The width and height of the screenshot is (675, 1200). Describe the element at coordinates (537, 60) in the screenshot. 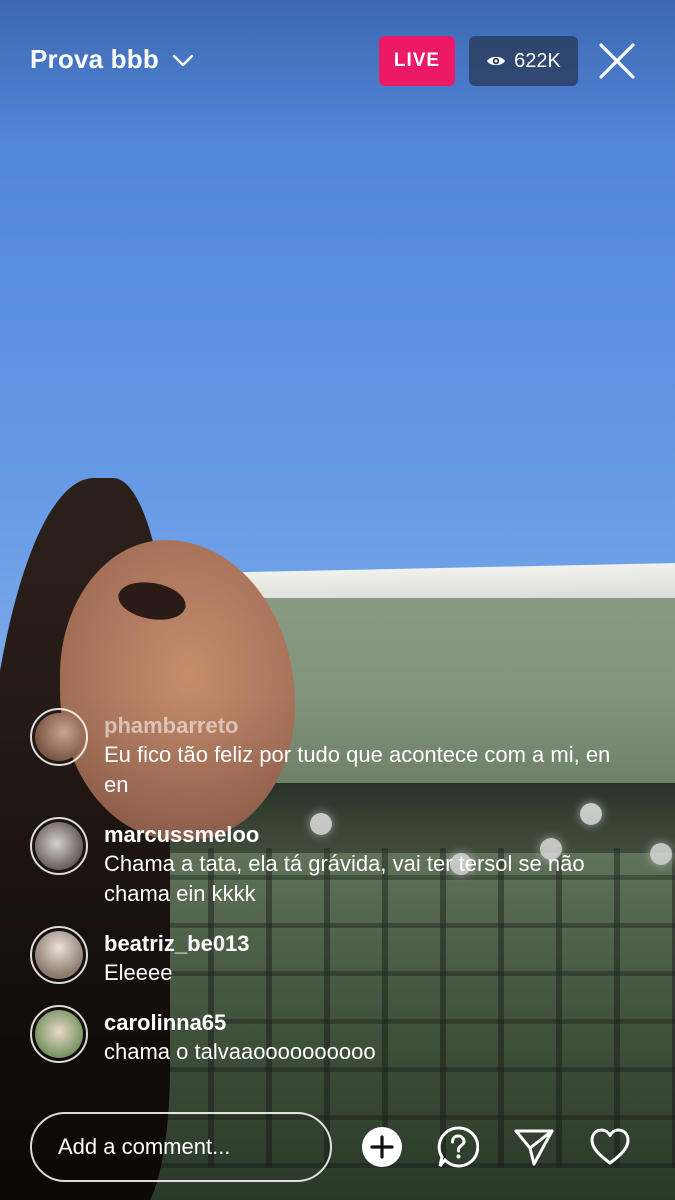

I see `viewer-count: 622K` at that location.